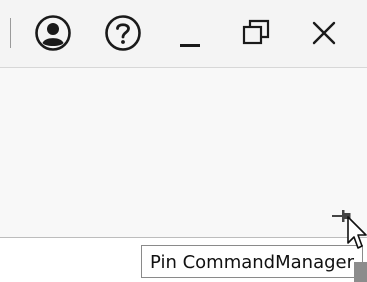 The height and width of the screenshot is (282, 367). What do you see at coordinates (190, 45) in the screenshot?
I see `minimize-icon` at bounding box center [190, 45].